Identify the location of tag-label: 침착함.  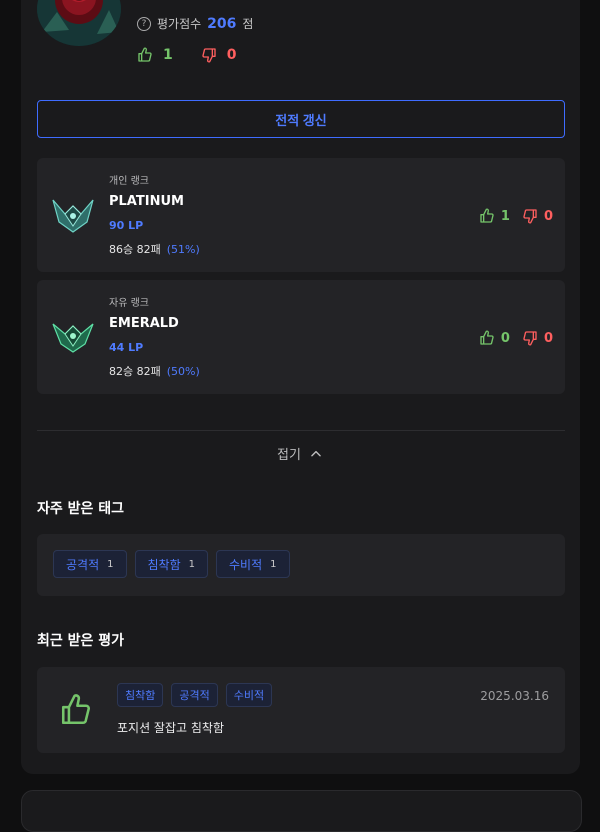
(164, 564).